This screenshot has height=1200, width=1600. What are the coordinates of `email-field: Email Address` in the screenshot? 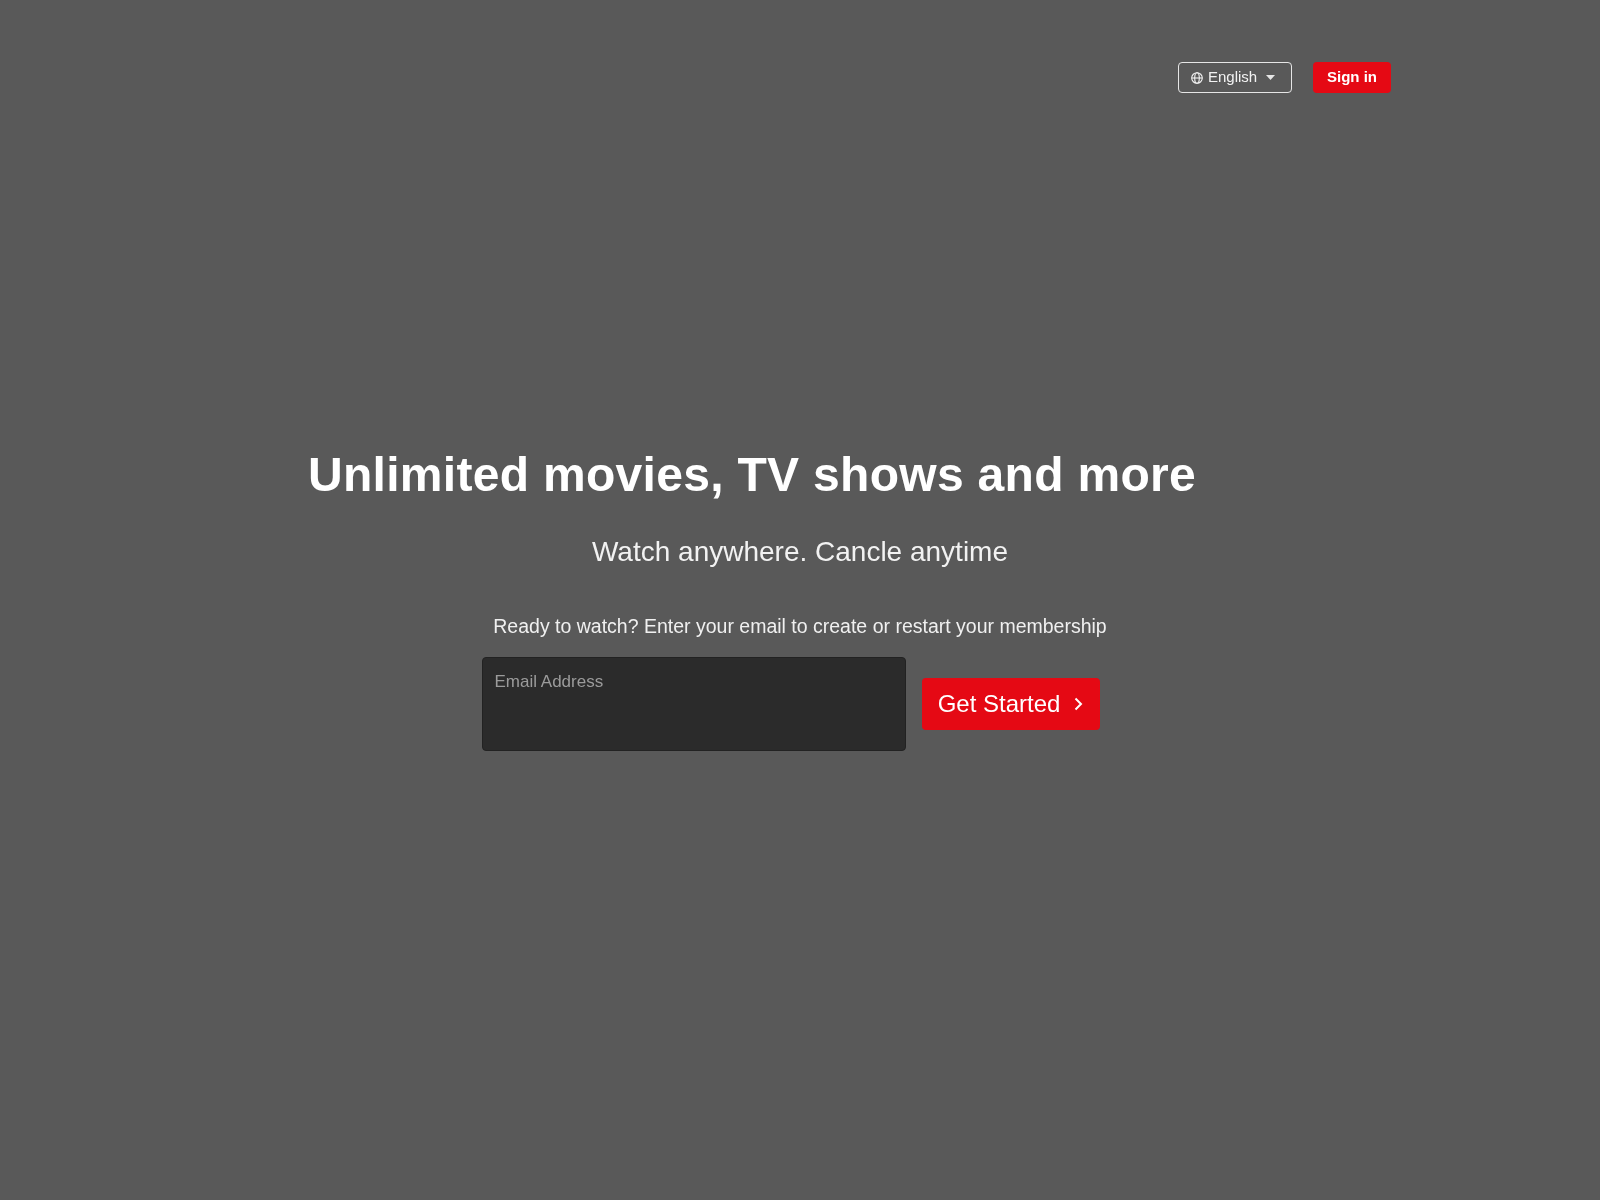 It's located at (693, 703).